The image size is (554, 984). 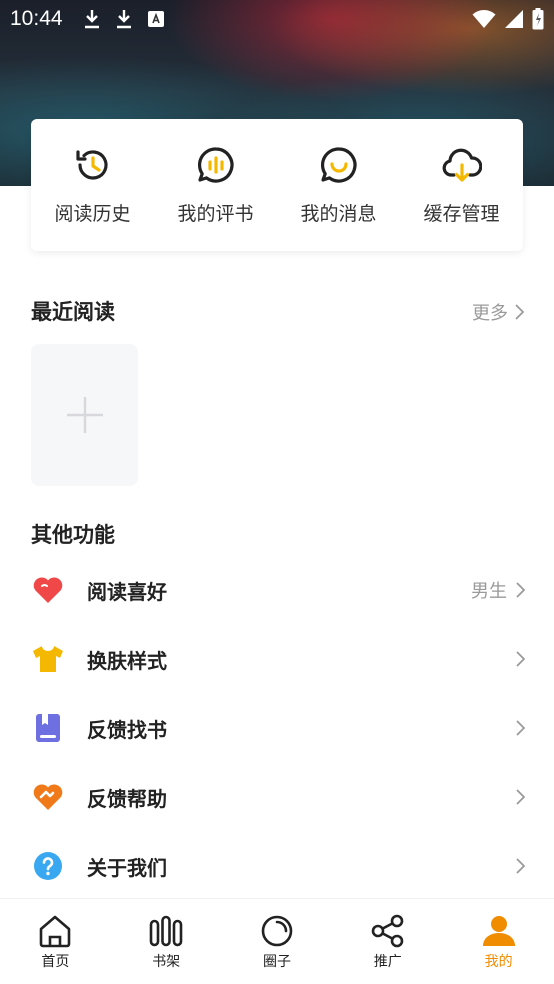 What do you see at coordinates (490, 313) in the screenshot?
I see `more-label: 更多` at bounding box center [490, 313].